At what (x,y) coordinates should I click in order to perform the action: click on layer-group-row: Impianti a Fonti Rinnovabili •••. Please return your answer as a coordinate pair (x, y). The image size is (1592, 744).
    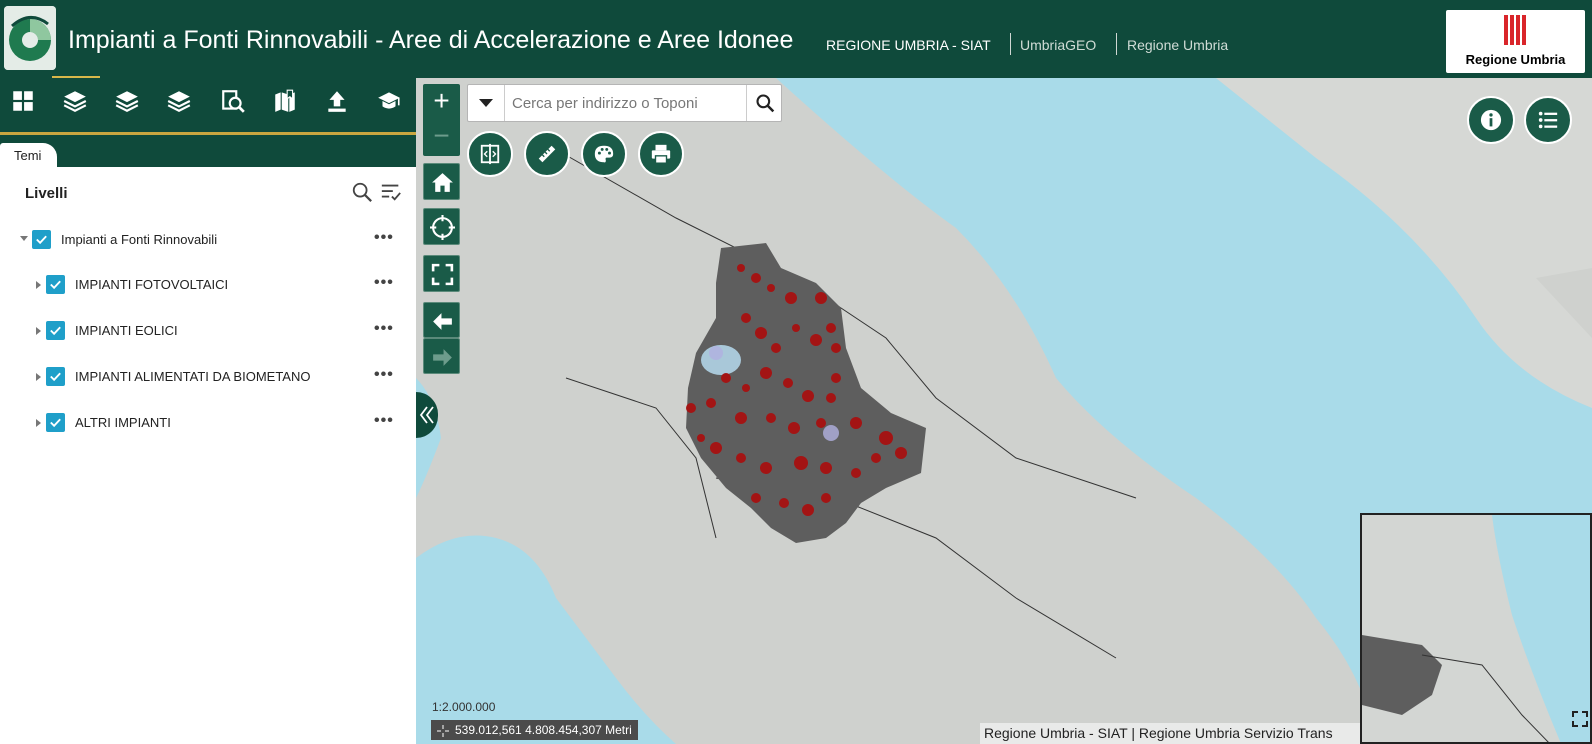
    Looking at the image, I should click on (208, 241).